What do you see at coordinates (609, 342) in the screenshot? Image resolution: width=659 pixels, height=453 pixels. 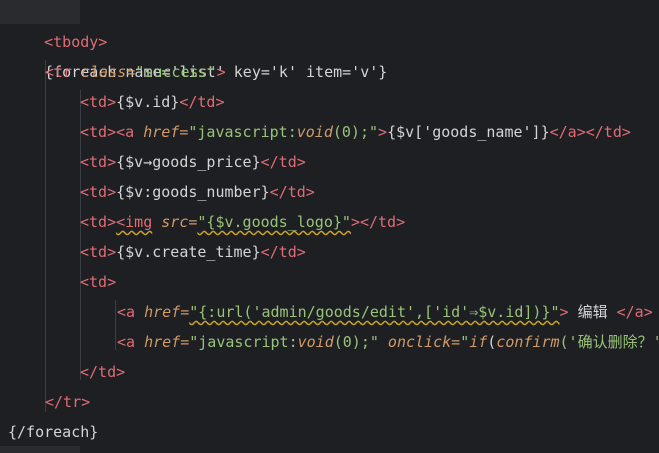 I see `token-string: ('确认删除？'` at bounding box center [609, 342].